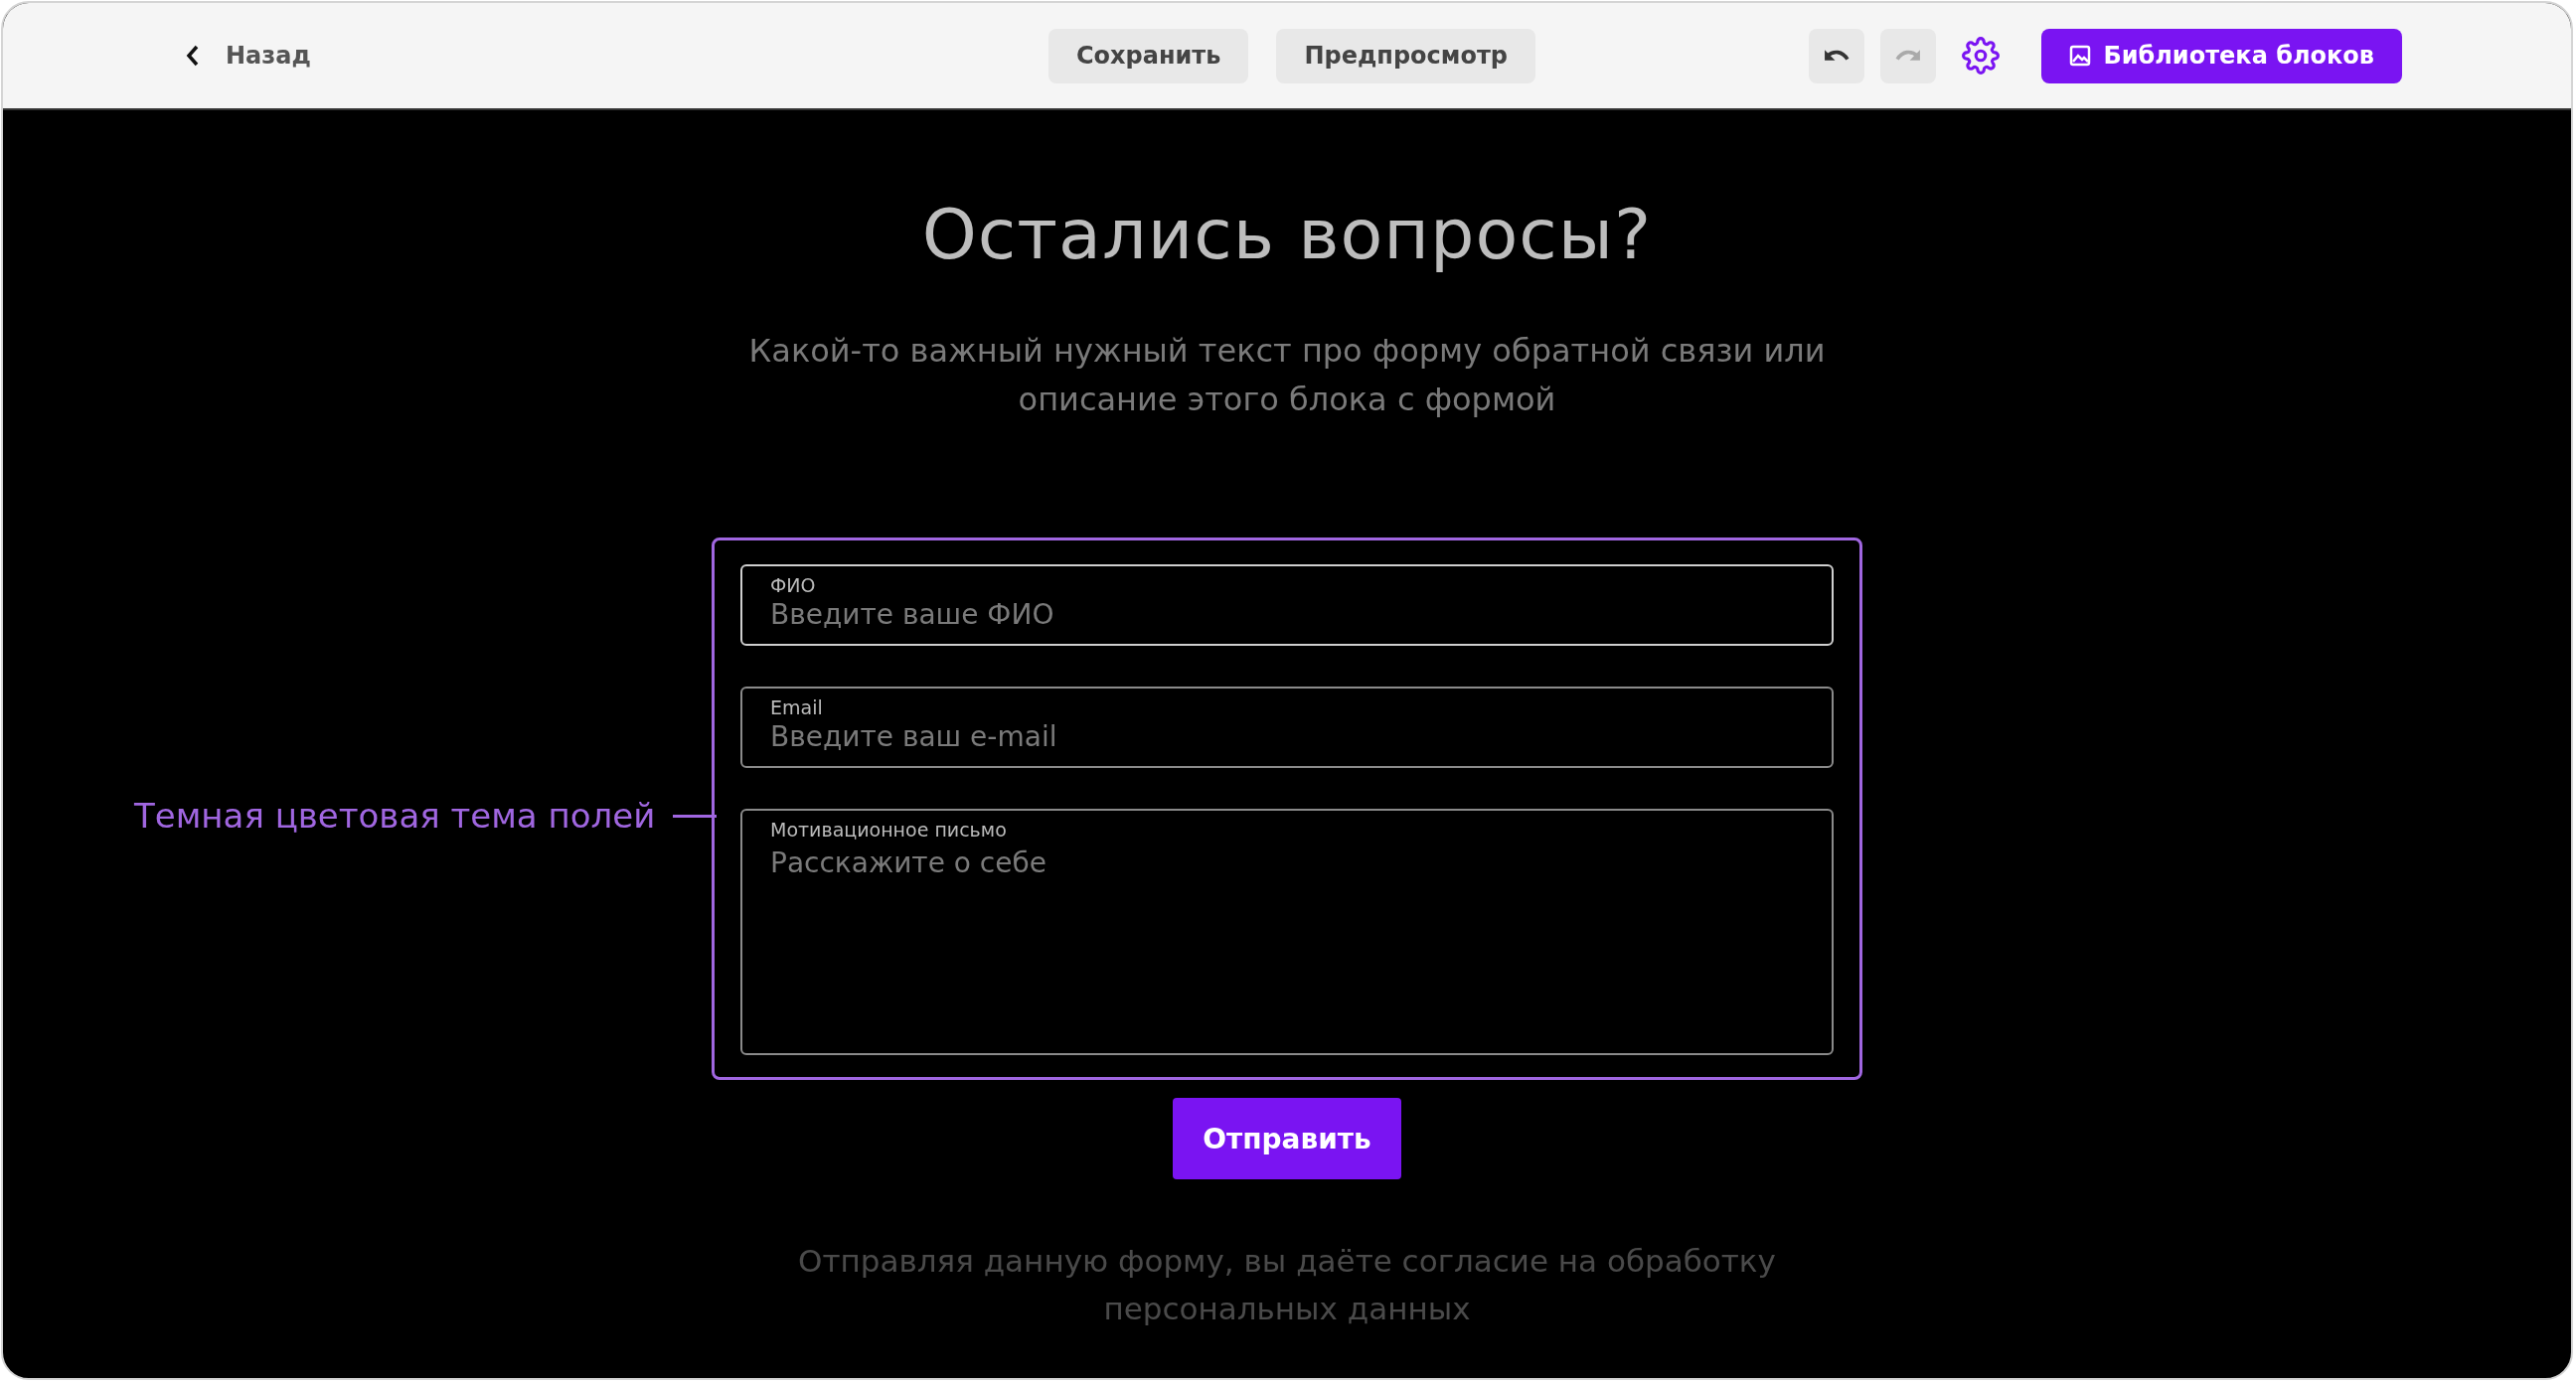  Describe the element at coordinates (1287, 944) in the screenshot. I see `textarea-field: Расскажите о себе` at that location.